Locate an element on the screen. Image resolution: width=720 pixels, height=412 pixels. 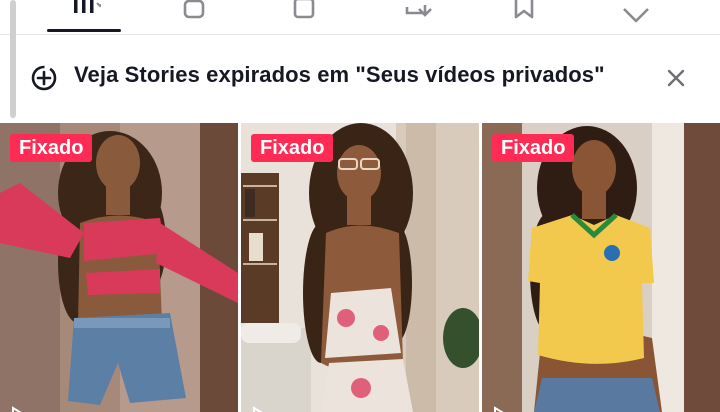
tab-liked is located at coordinates (636, 13).